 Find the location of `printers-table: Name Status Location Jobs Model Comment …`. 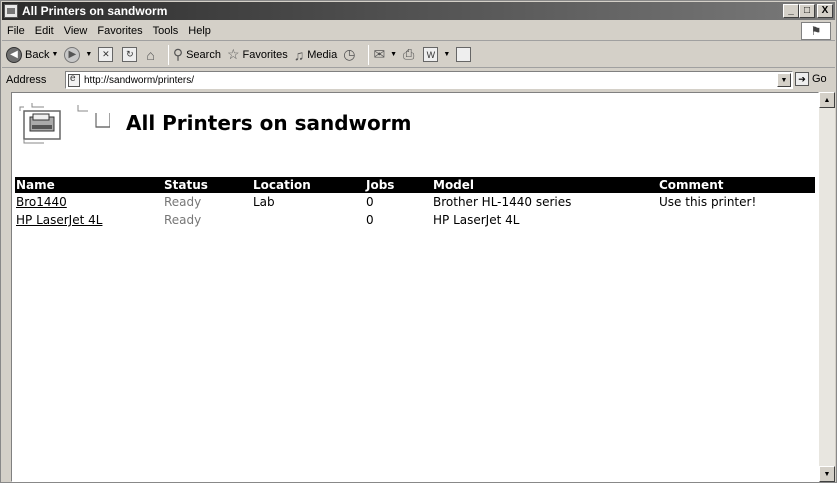

printers-table: Name Status Location Jobs Model Comment … is located at coordinates (415, 203).